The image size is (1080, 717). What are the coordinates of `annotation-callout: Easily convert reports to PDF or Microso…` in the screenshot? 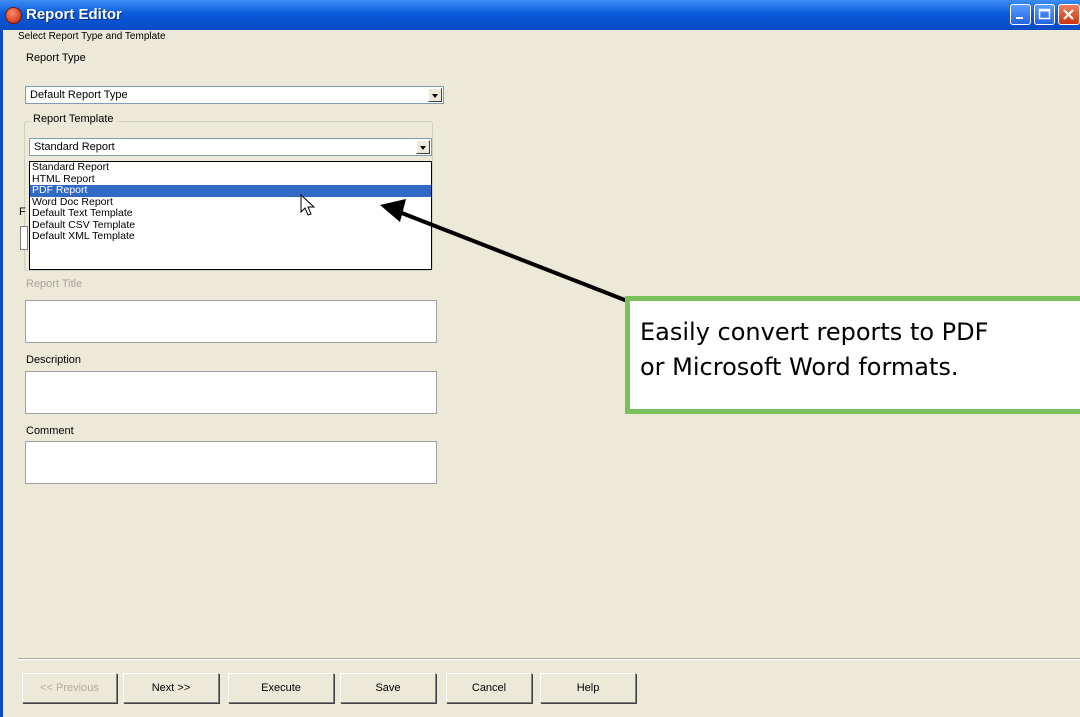 It's located at (852, 355).